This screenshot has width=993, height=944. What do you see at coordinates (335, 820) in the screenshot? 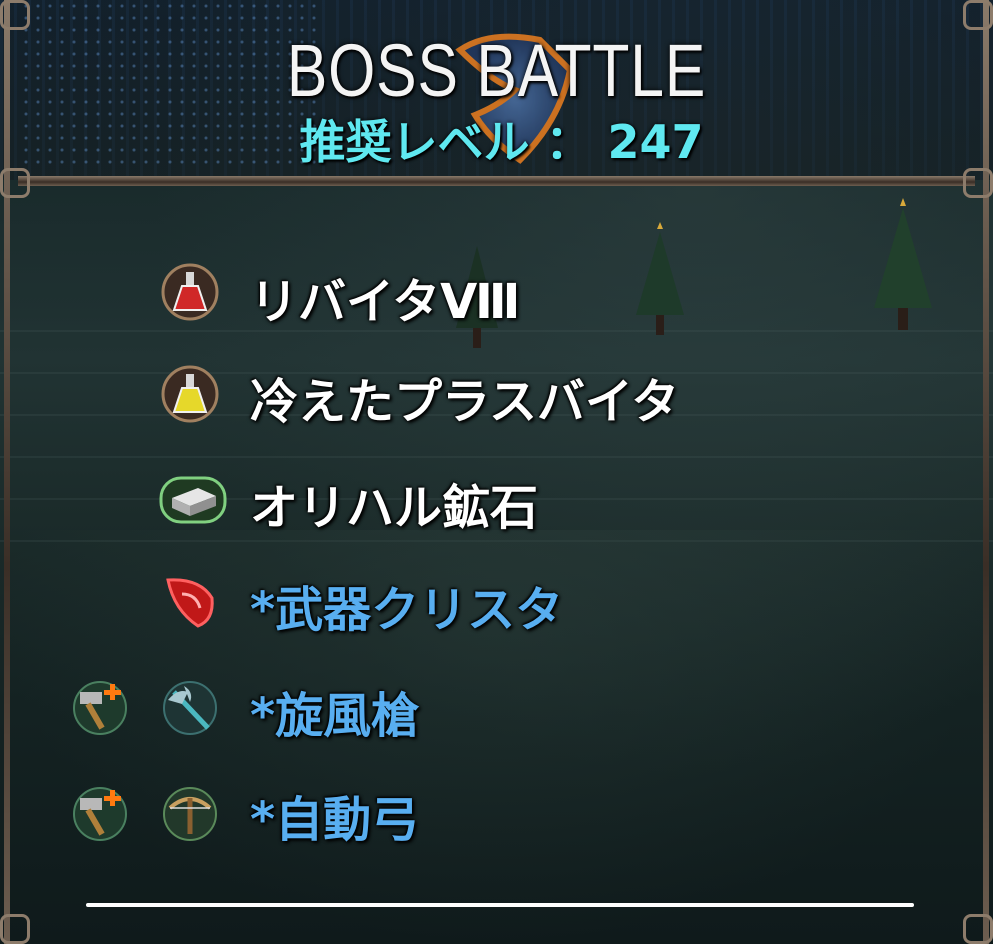
I see `drop-item-name: *自動弓` at bounding box center [335, 820].